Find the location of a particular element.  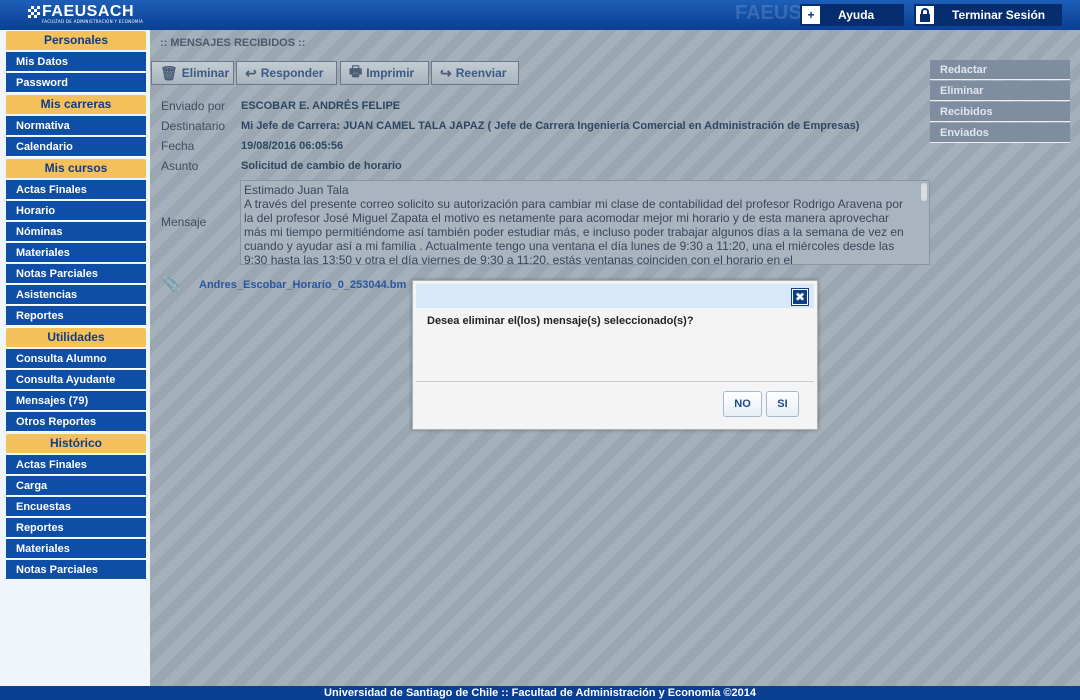

sidebar-item-nominas: Nóminas is located at coordinates (76, 232).